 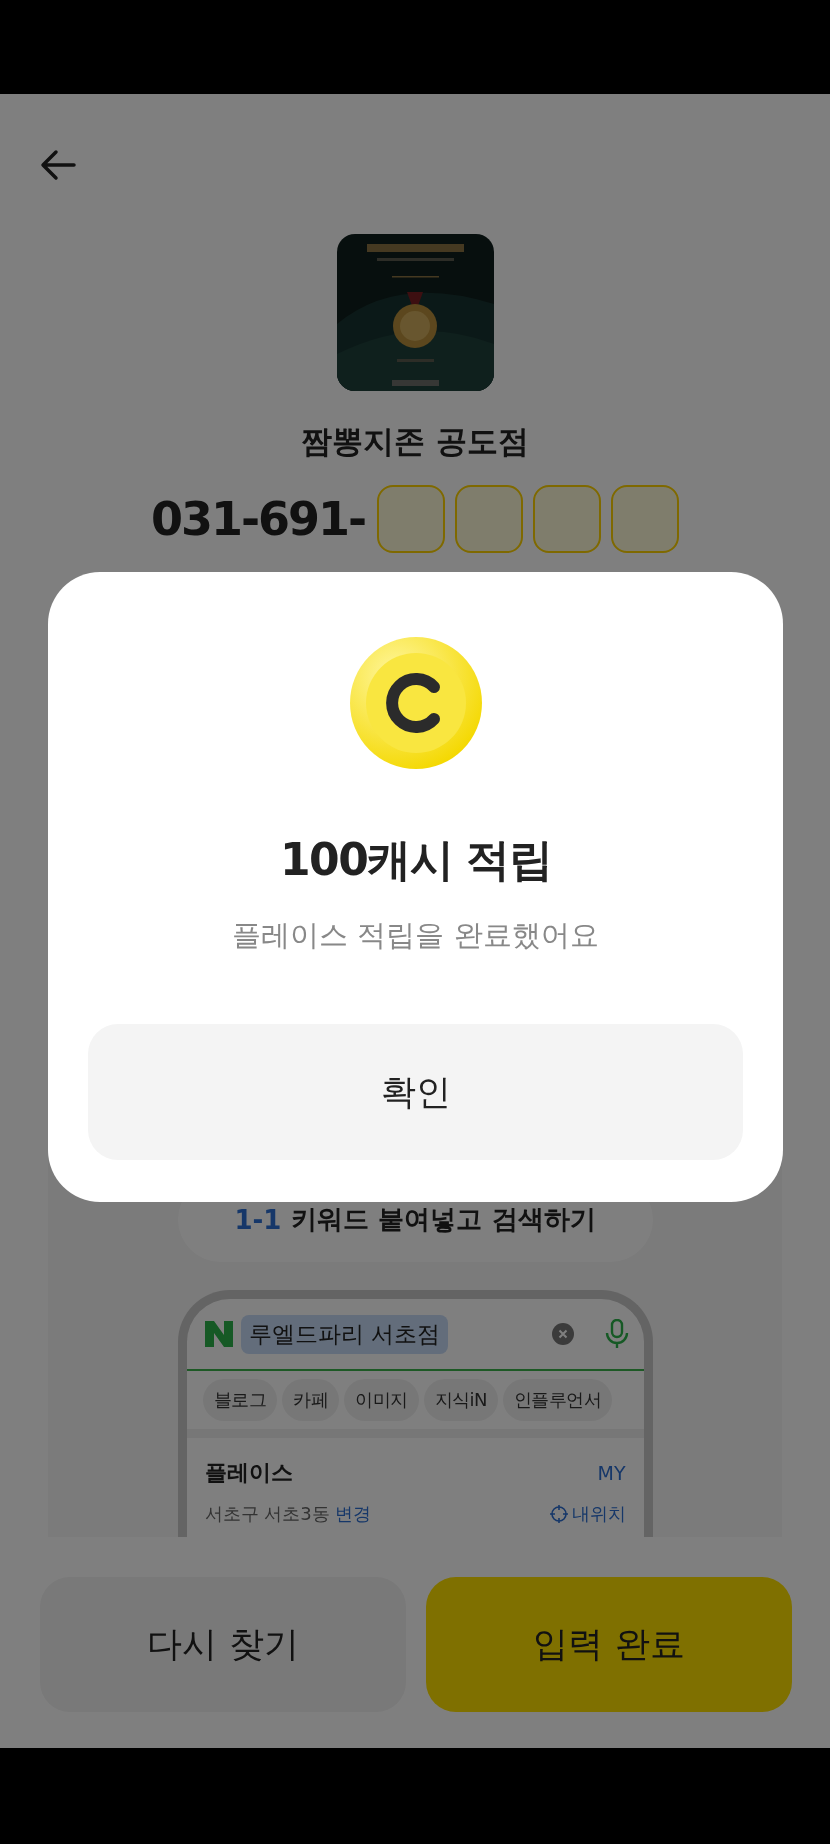 I want to click on my-link: MY, so click(x=611, y=1473).